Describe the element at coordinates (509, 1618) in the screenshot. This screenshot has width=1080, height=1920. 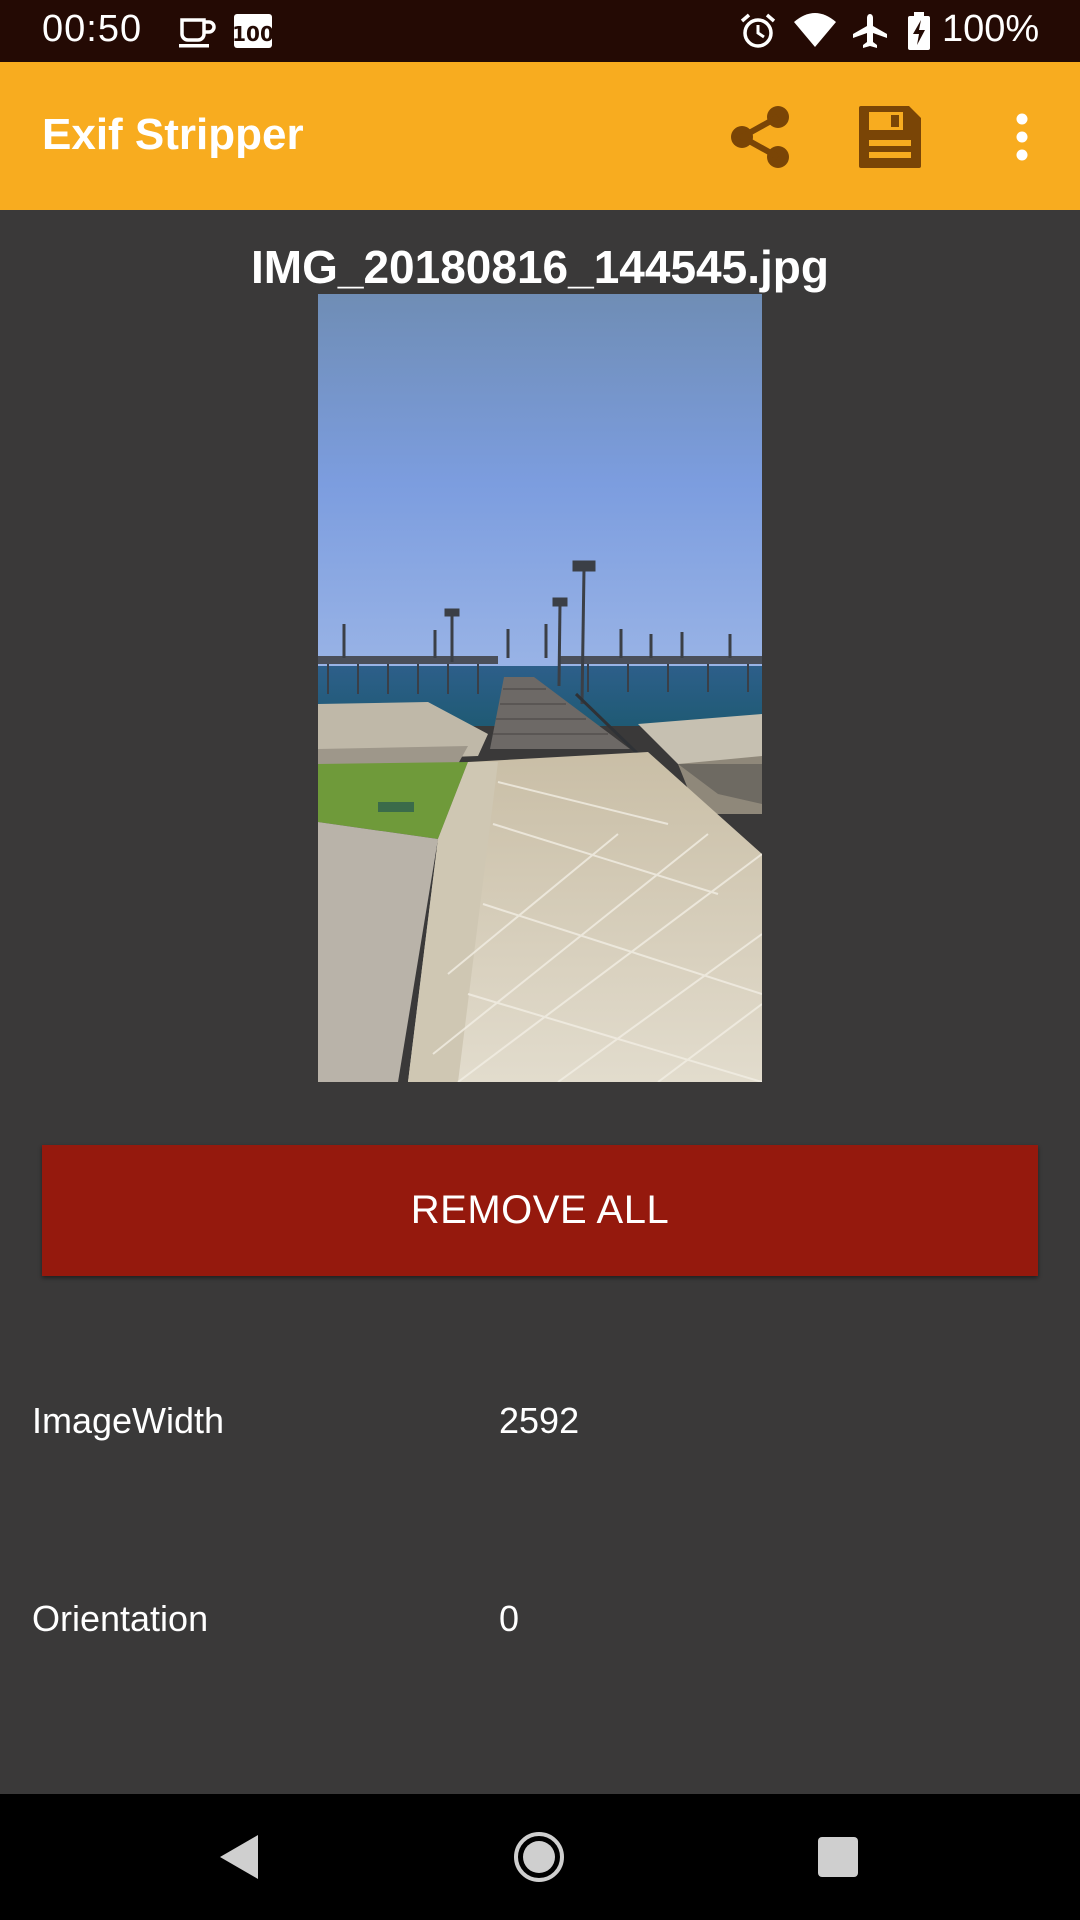
I see `exif-value: 0` at that location.